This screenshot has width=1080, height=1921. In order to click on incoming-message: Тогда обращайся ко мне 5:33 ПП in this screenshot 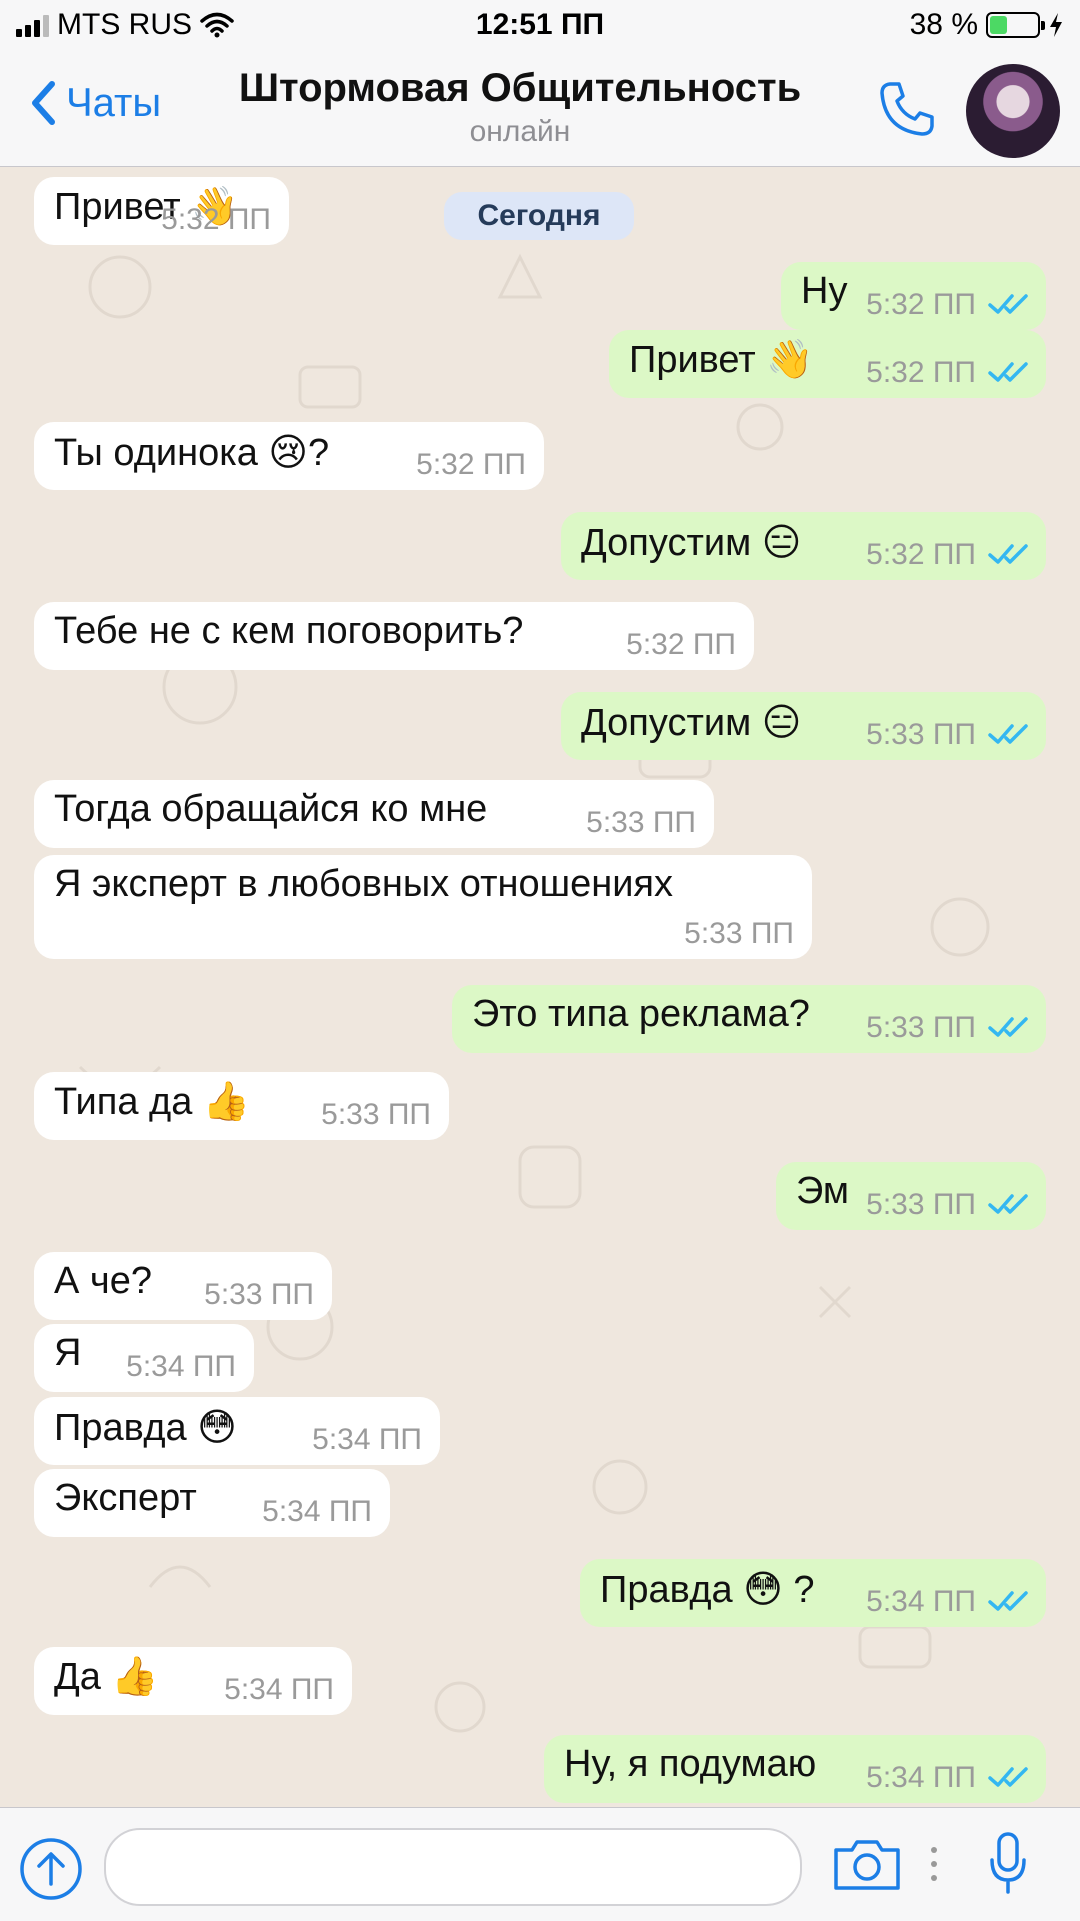, I will do `click(374, 814)`.